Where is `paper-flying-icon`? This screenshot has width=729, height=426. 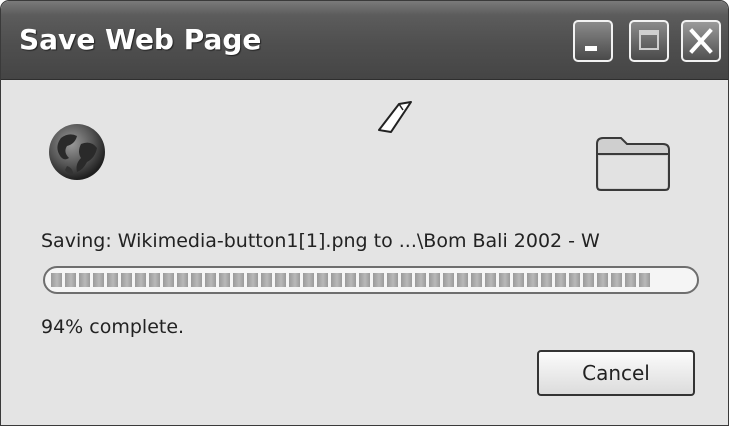 paper-flying-icon is located at coordinates (395, 117).